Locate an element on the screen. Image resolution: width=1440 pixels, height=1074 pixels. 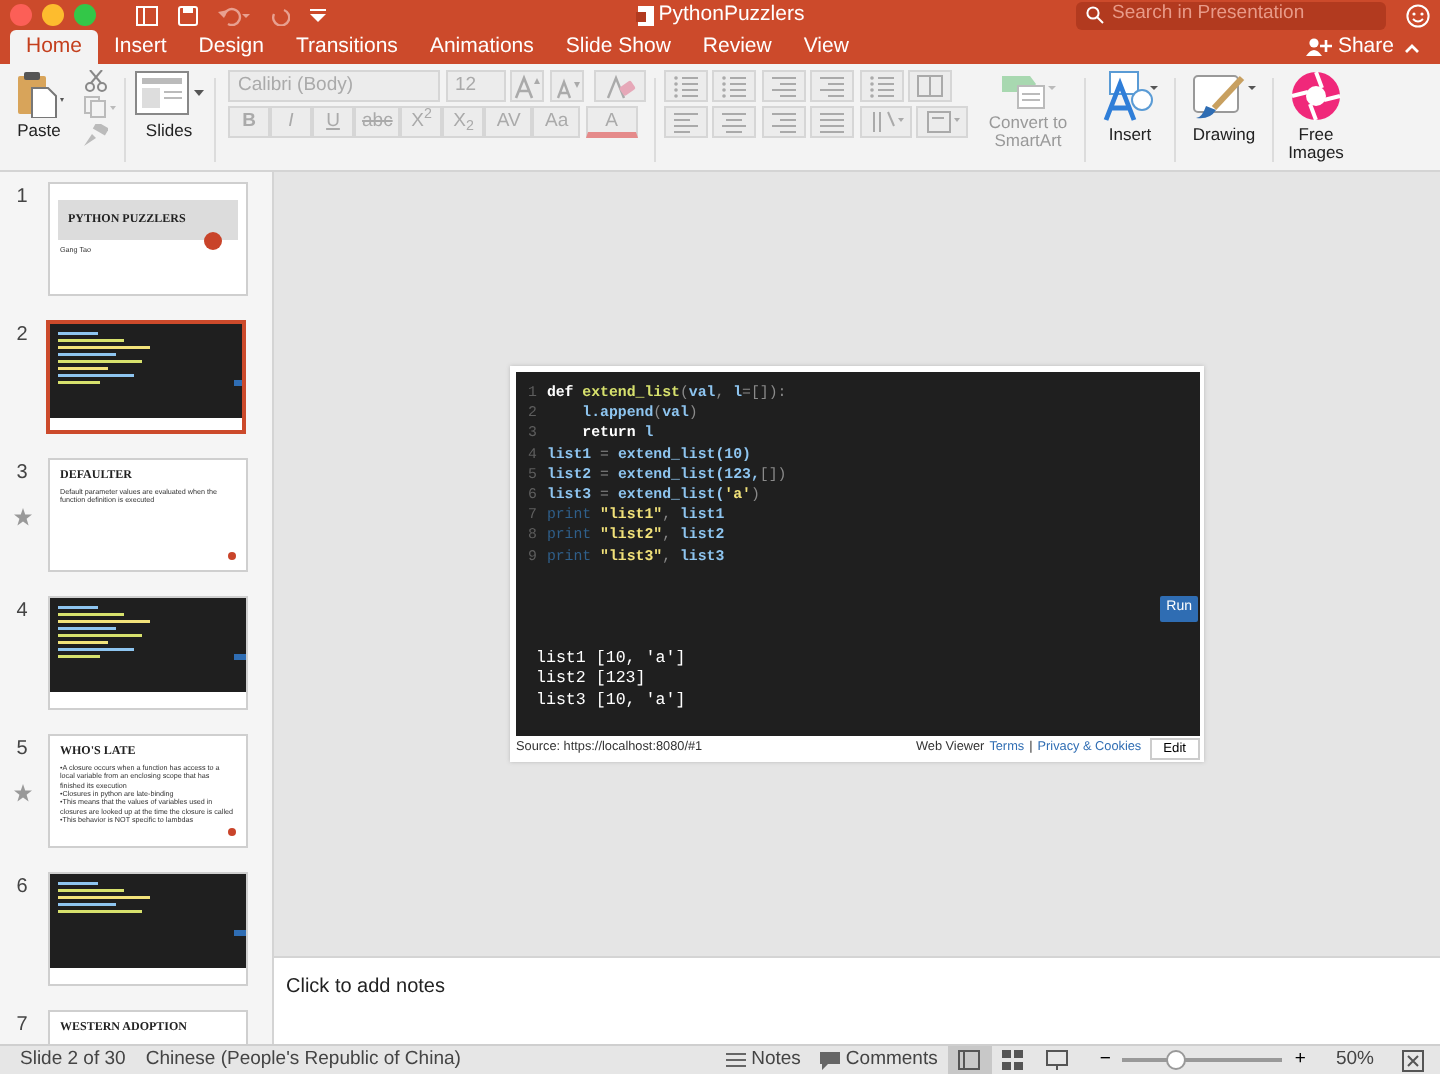
paintbrush-icon is located at coordinates (1224, 95).